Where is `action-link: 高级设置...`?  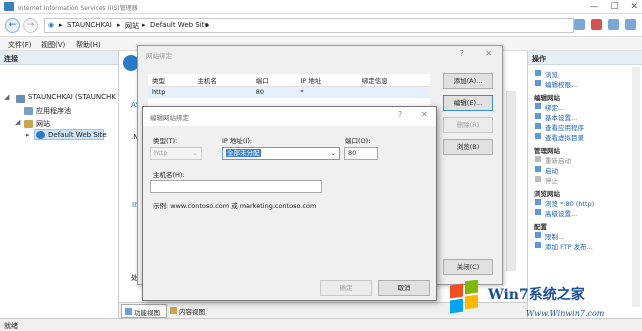 action-link: 高级设置... is located at coordinates (561, 213).